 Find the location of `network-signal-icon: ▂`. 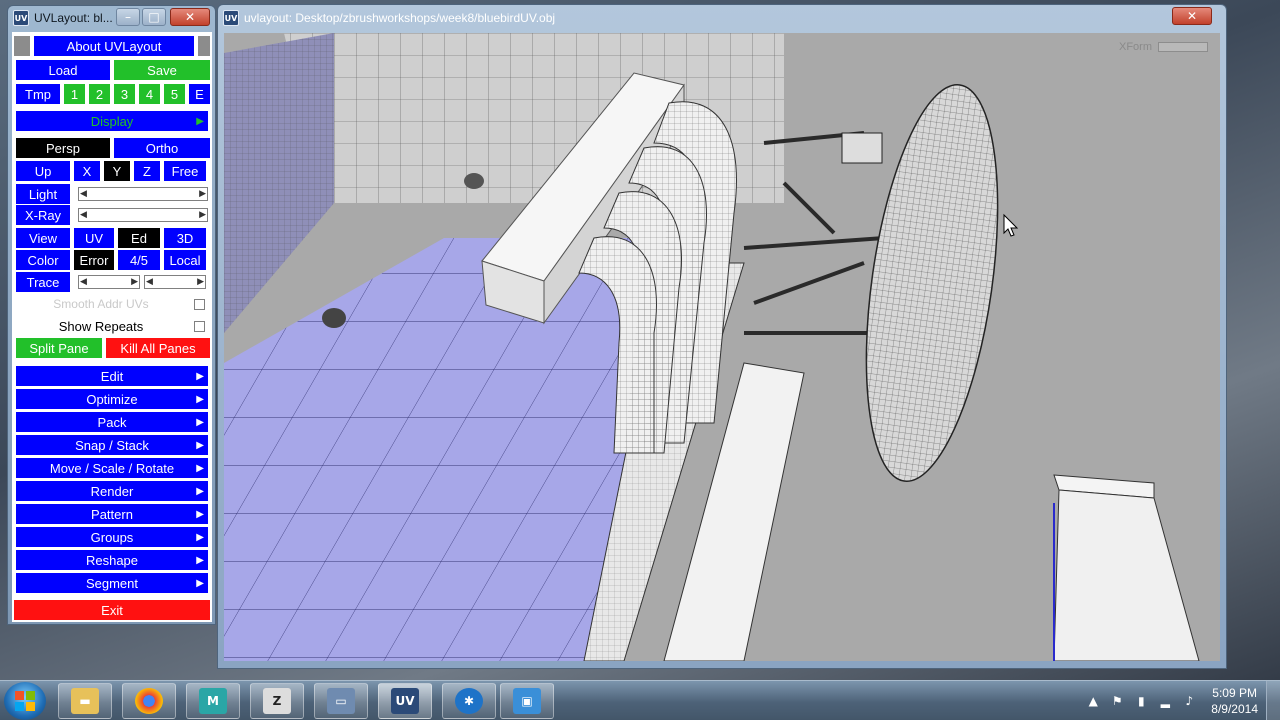

network-signal-icon: ▂ is located at coordinates (1165, 701).